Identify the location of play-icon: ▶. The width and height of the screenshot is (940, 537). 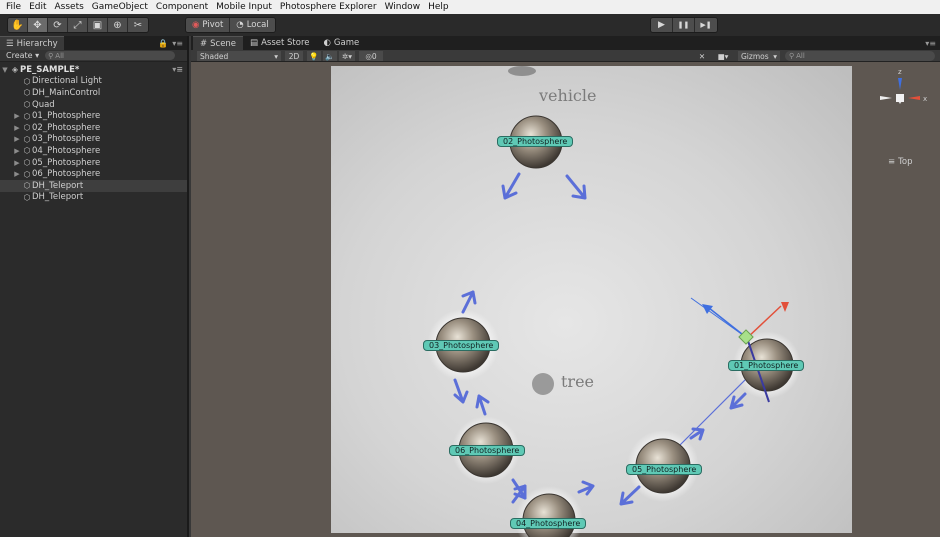
(661, 25).